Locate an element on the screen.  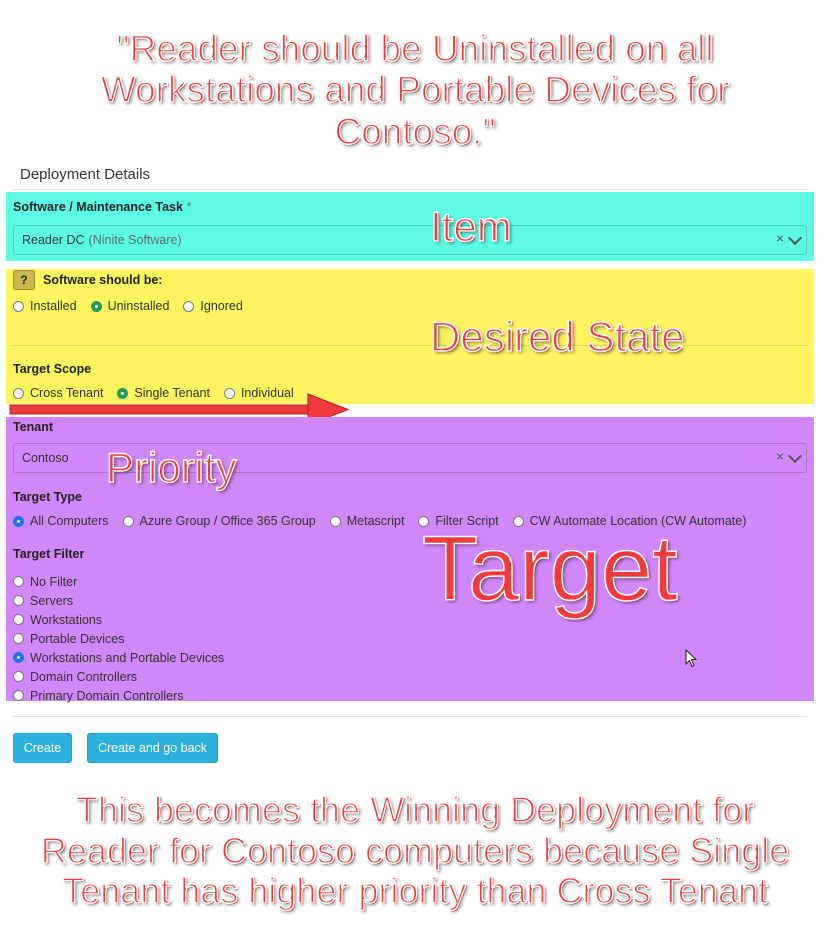
create-button: Create is located at coordinates (42, 748).